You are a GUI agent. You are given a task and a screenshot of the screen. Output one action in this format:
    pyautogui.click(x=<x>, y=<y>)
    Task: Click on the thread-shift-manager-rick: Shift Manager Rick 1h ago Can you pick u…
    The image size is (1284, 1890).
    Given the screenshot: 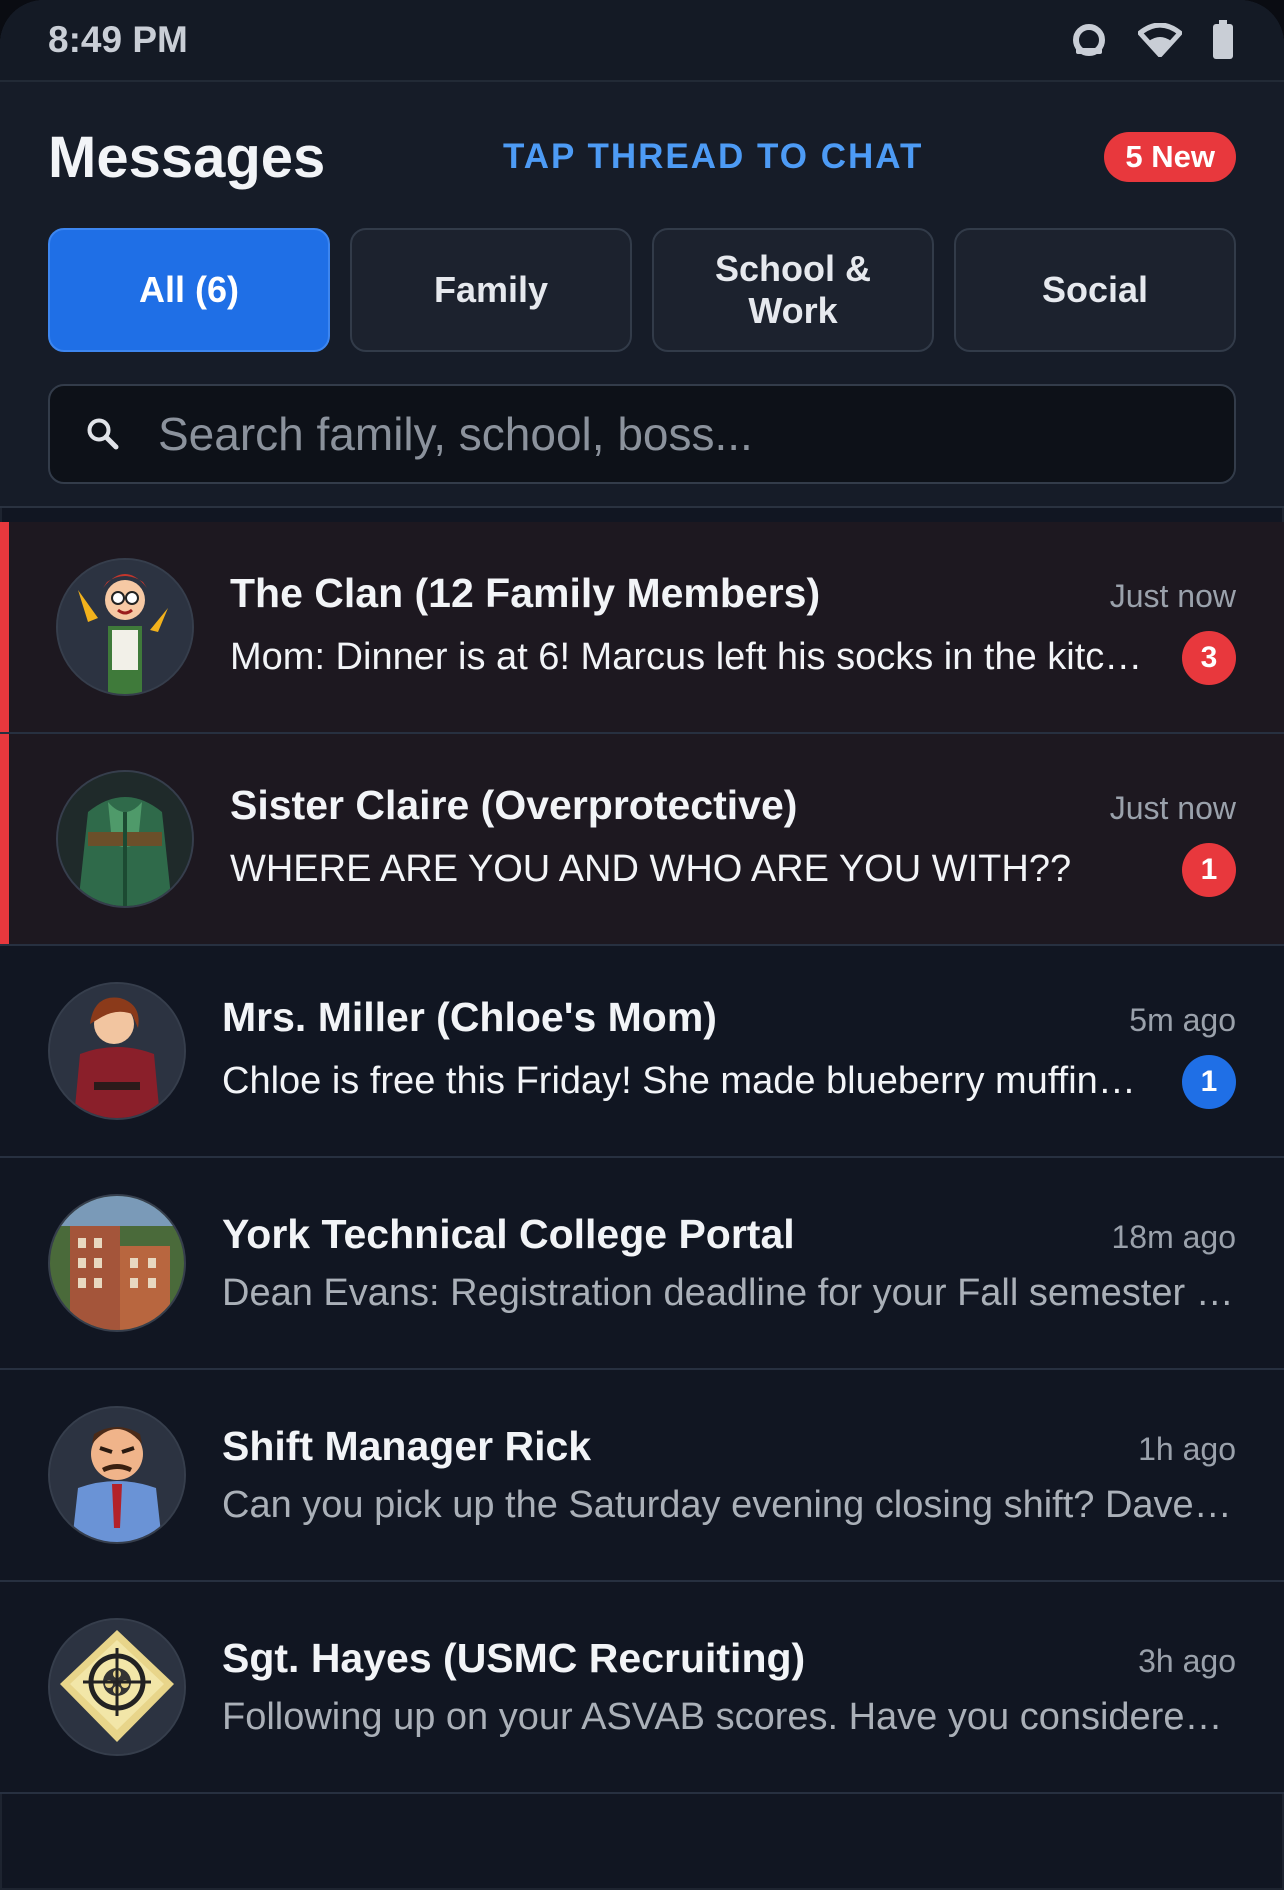 What is the action you would take?
    pyautogui.click(x=642, y=1476)
    